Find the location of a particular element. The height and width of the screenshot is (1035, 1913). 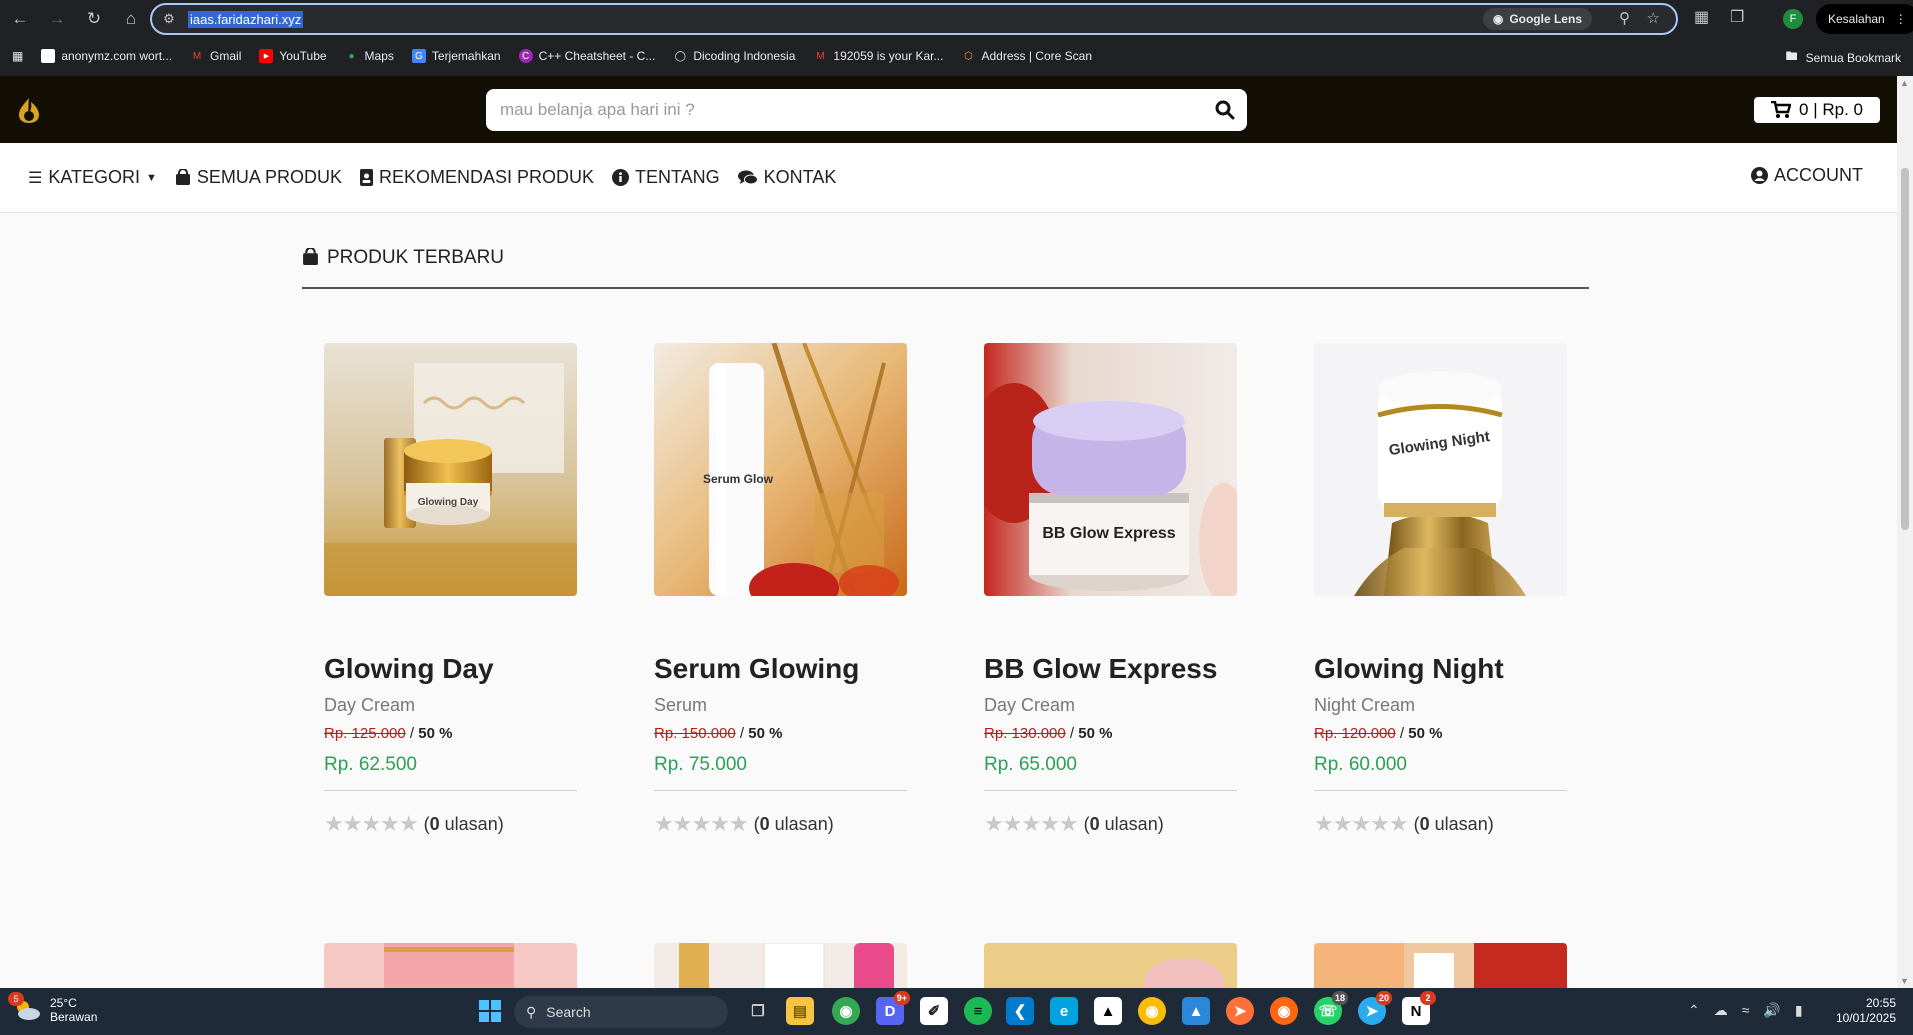

bookmark-label: Dicoding Indonesia is located at coordinates (744, 56).